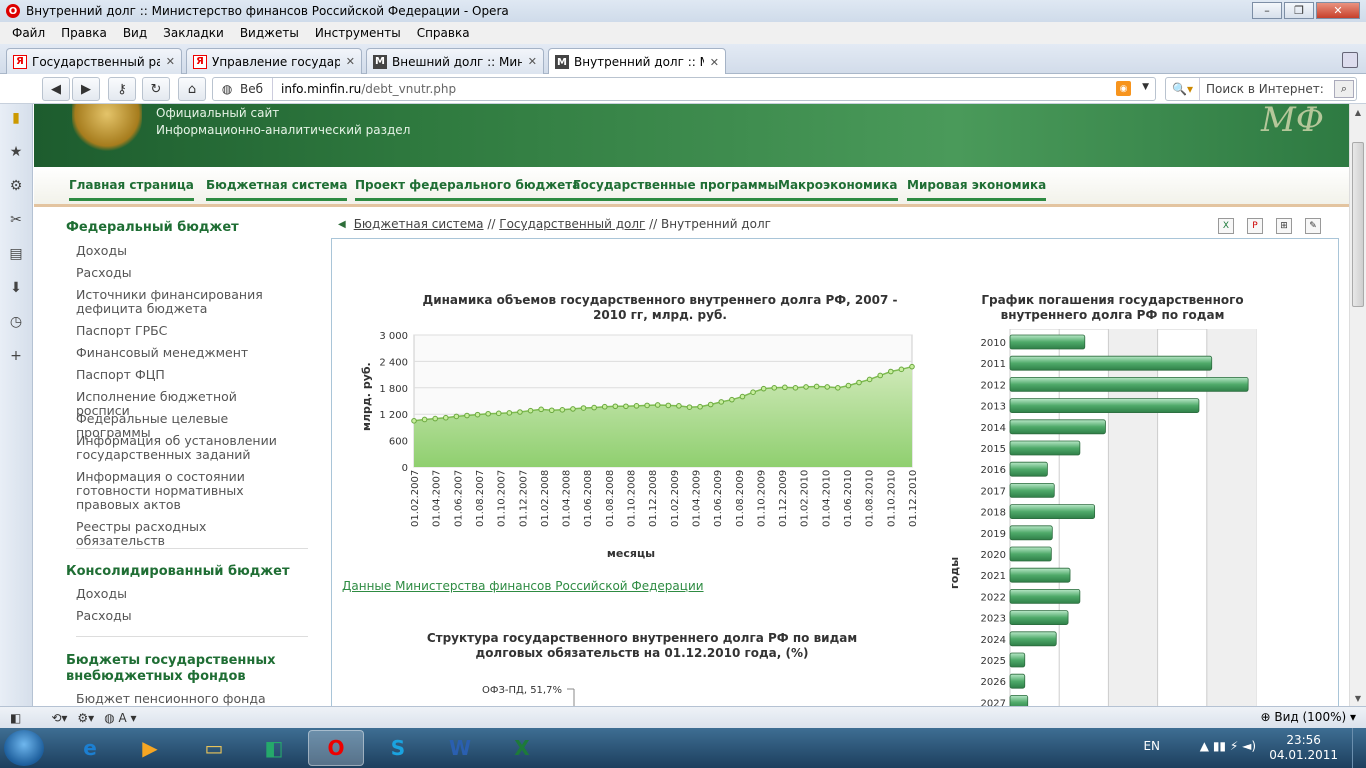 This screenshot has height=768, width=1366. Describe the element at coordinates (86, 89) in the screenshot. I see `forward-button: ▶` at that location.